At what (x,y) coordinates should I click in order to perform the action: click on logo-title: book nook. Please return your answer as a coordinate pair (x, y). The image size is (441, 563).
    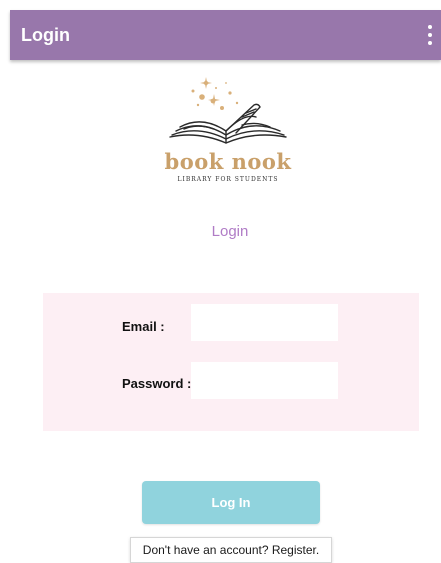
    Looking at the image, I should click on (228, 161).